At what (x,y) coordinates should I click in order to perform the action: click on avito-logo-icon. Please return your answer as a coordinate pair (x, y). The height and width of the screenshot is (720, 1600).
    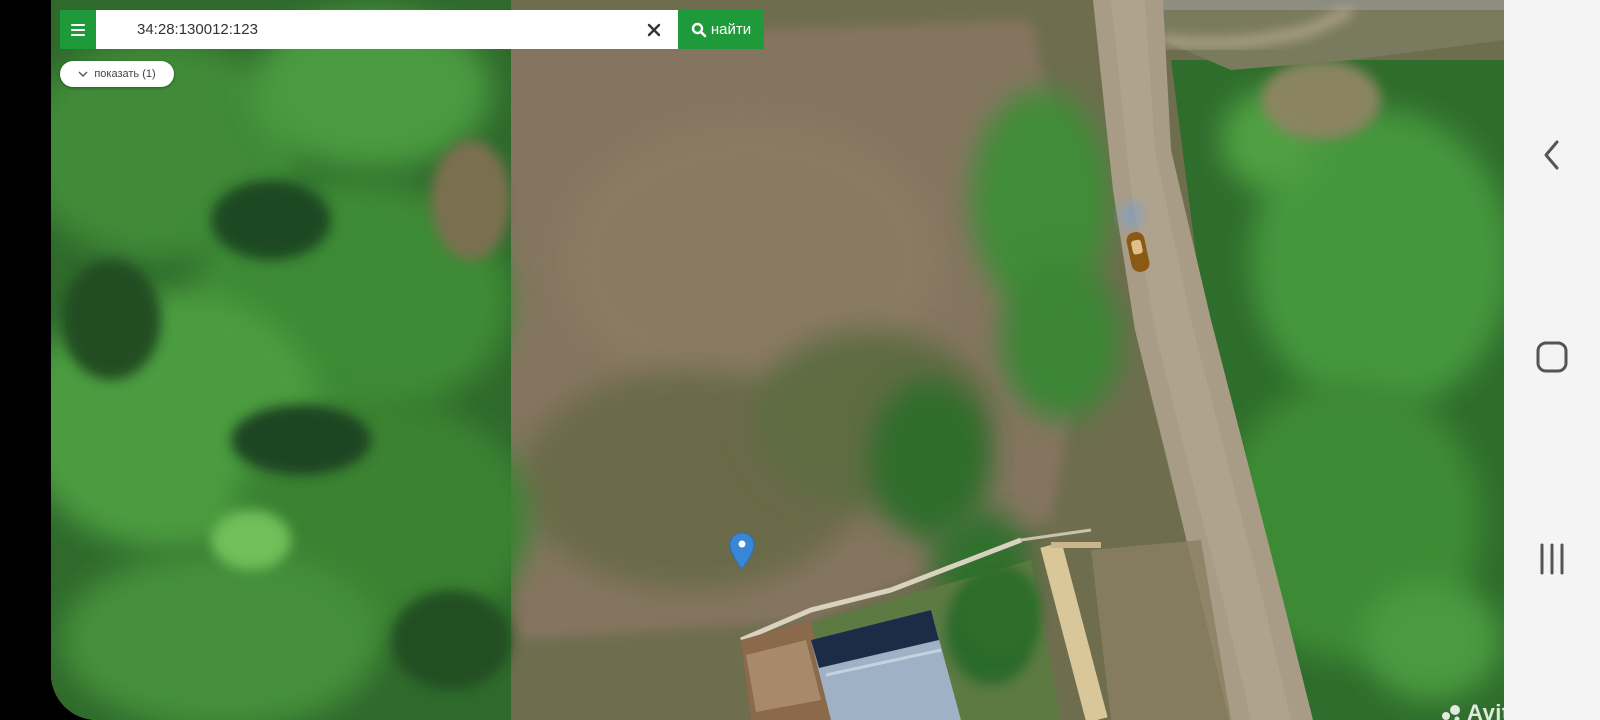
    Looking at the image, I should click on (1451, 712).